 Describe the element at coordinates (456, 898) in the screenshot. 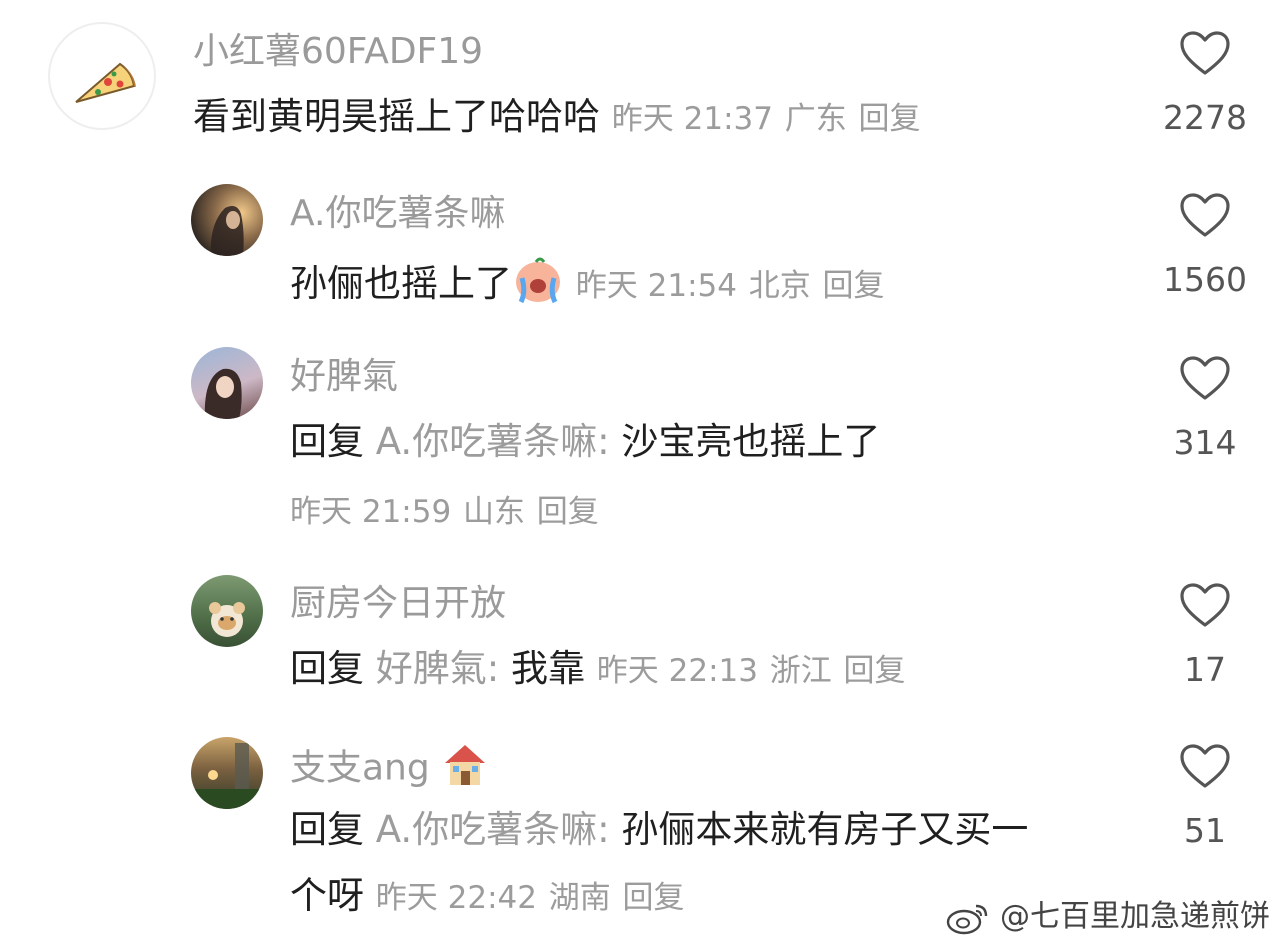

I see `comment-time: 昨天 22:42` at that location.